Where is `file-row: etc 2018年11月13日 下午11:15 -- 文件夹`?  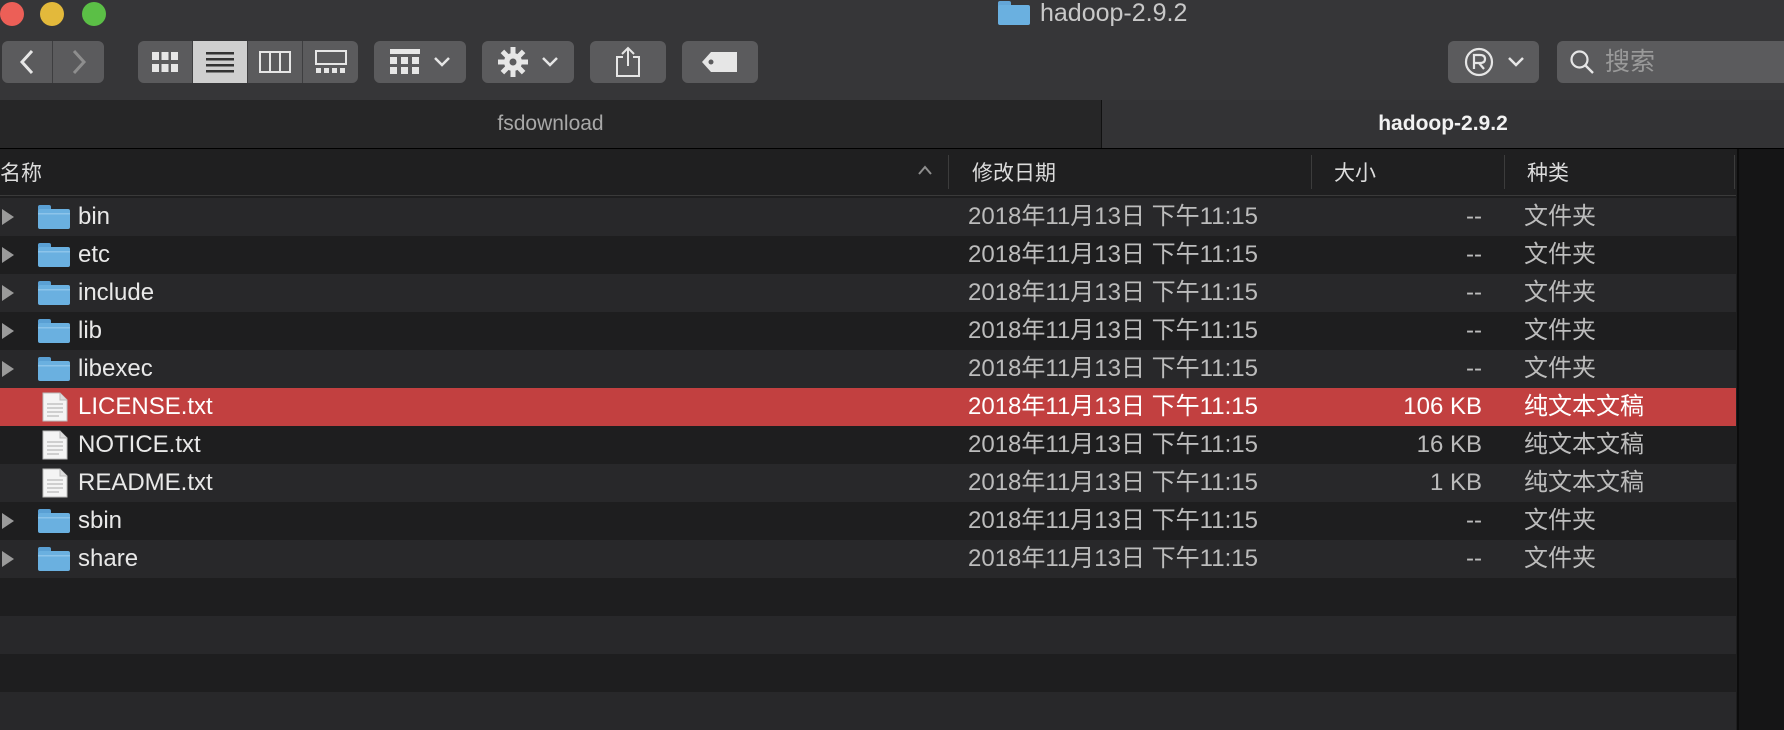 file-row: etc 2018年11月13日 下午11:15 -- 文件夹 is located at coordinates (868, 255).